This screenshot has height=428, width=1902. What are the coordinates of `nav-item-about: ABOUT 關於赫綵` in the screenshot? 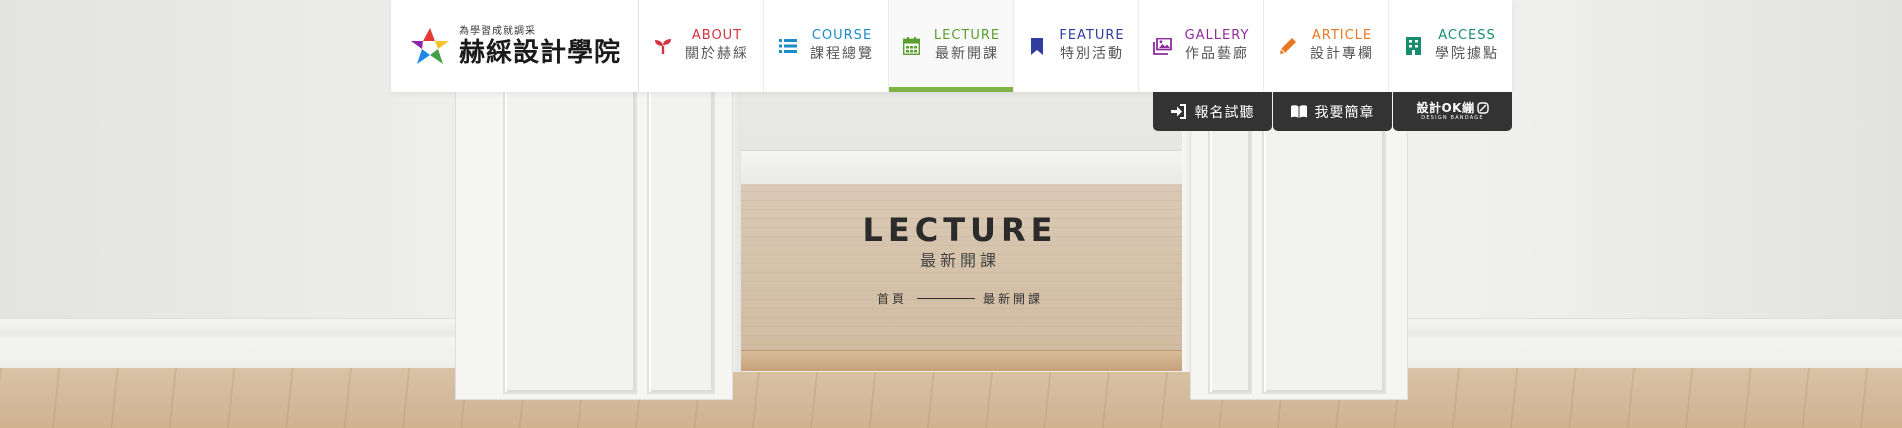 It's located at (700, 46).